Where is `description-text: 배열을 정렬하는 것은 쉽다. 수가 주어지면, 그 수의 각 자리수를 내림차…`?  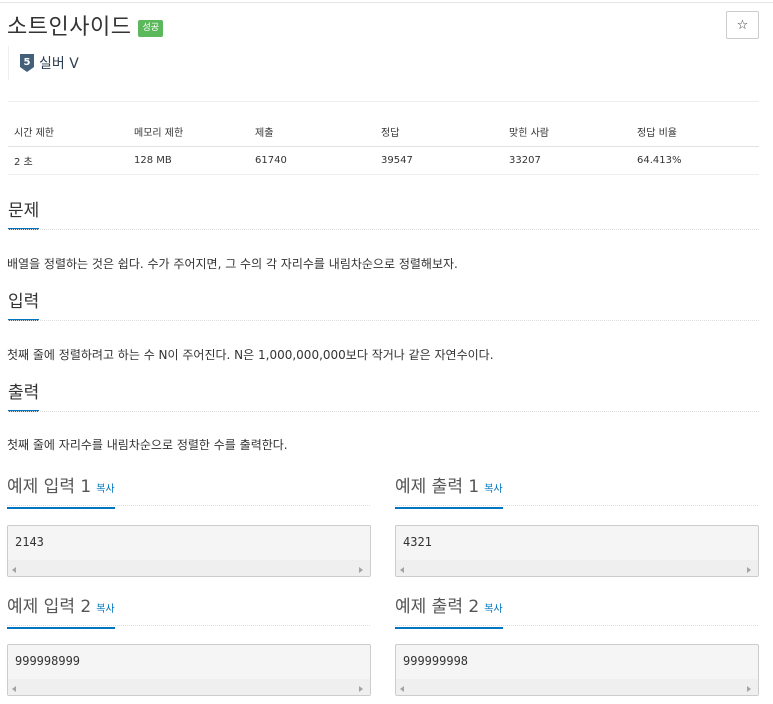
description-text: 배열을 정렬하는 것은 쉽다. 수가 주어지면, 그 수의 각 자리수를 내림차… is located at coordinates (232, 264).